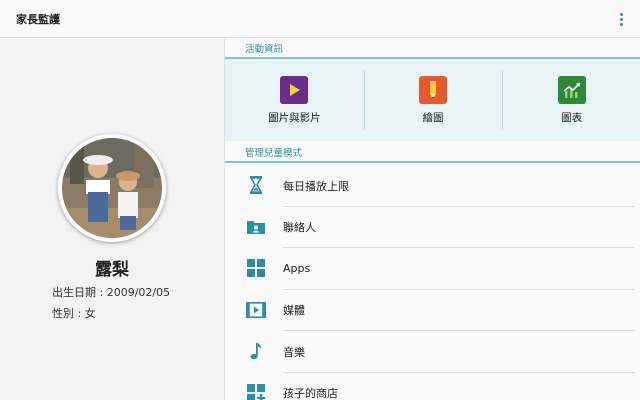 This screenshot has height=400, width=640. What do you see at coordinates (256, 351) in the screenshot?
I see `music-note-icon` at bounding box center [256, 351].